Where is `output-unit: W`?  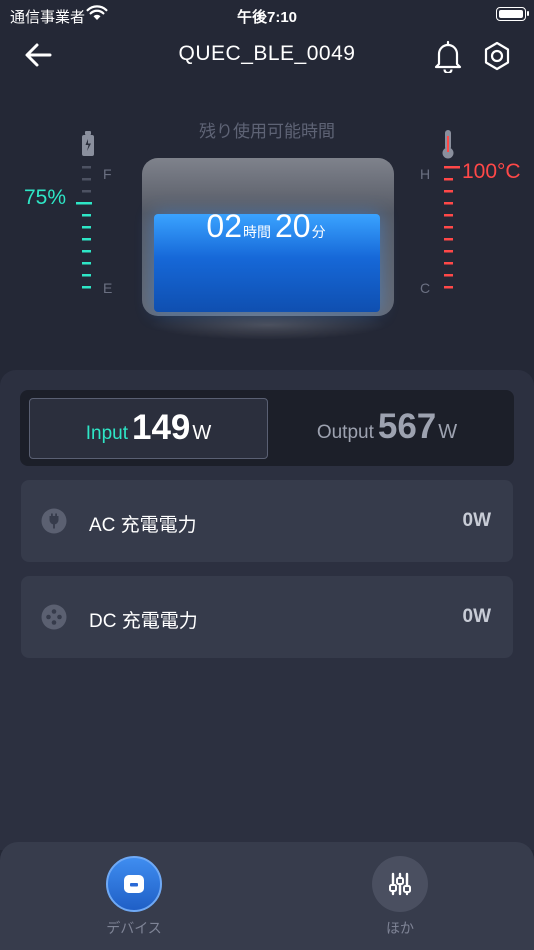
output-unit: W is located at coordinates (448, 432).